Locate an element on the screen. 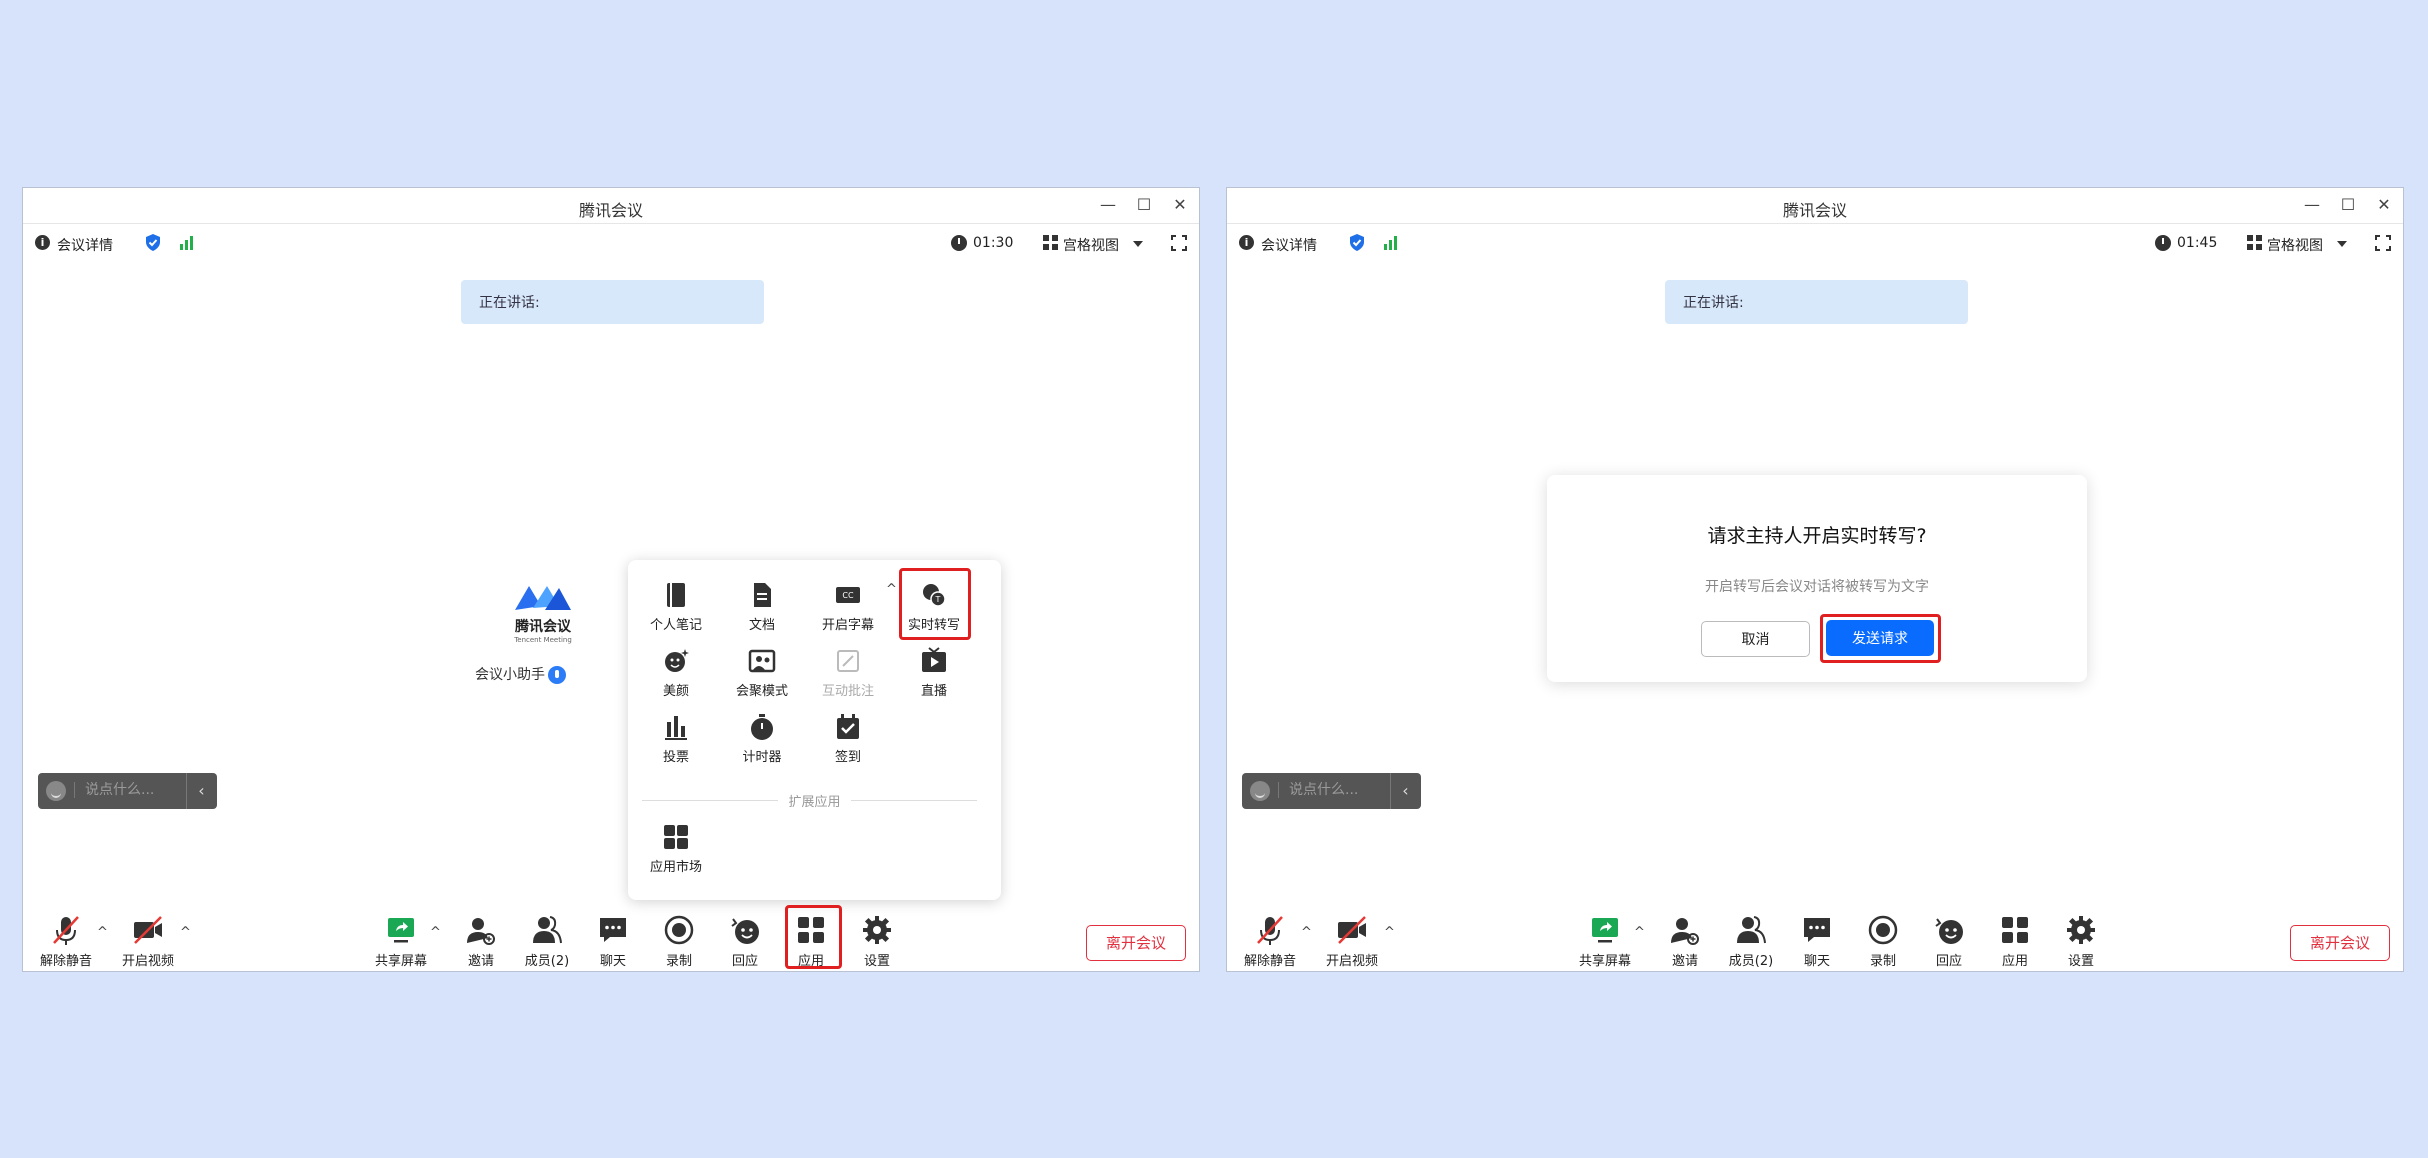 This screenshot has height=1158, width=2428. reaction-label: 回应 is located at coordinates (1948, 961).